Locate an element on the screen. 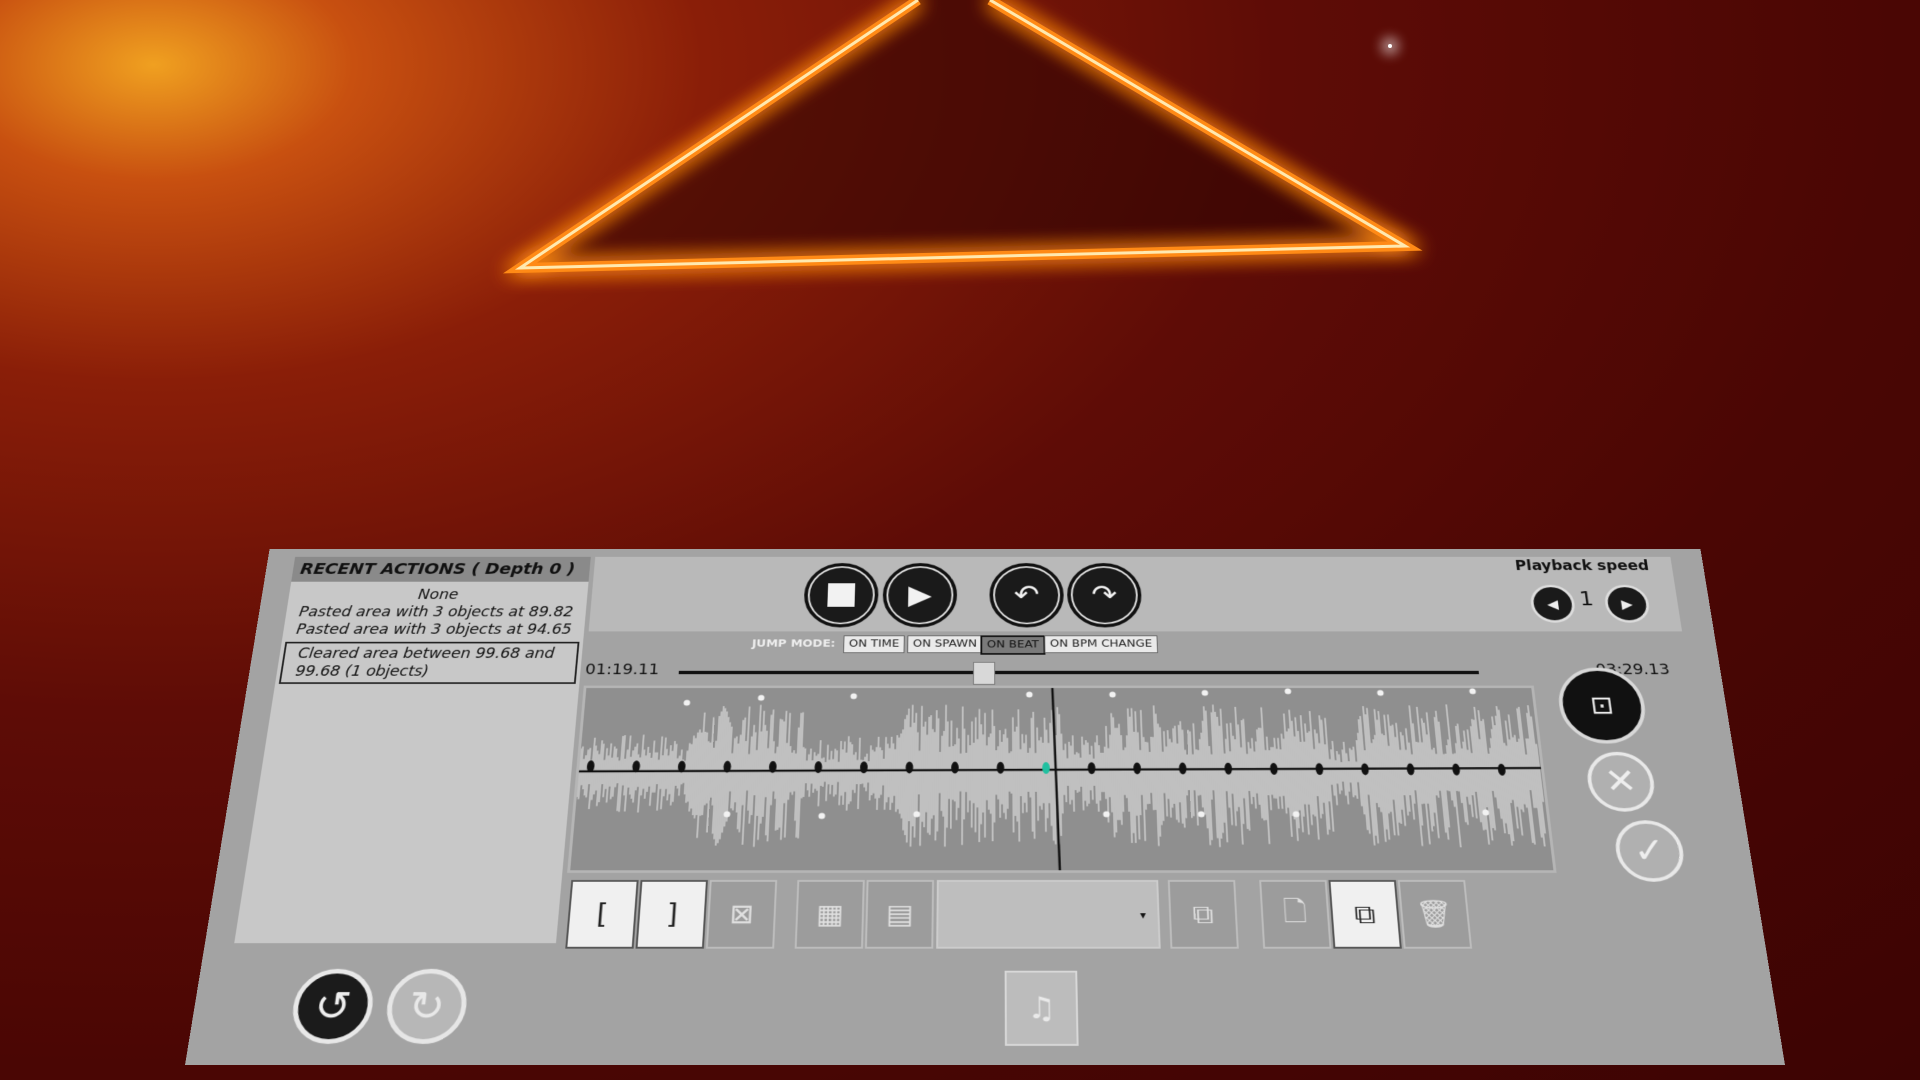 This screenshot has width=1920, height=1080. new-page-button: 🗋 is located at coordinates (1295, 914).